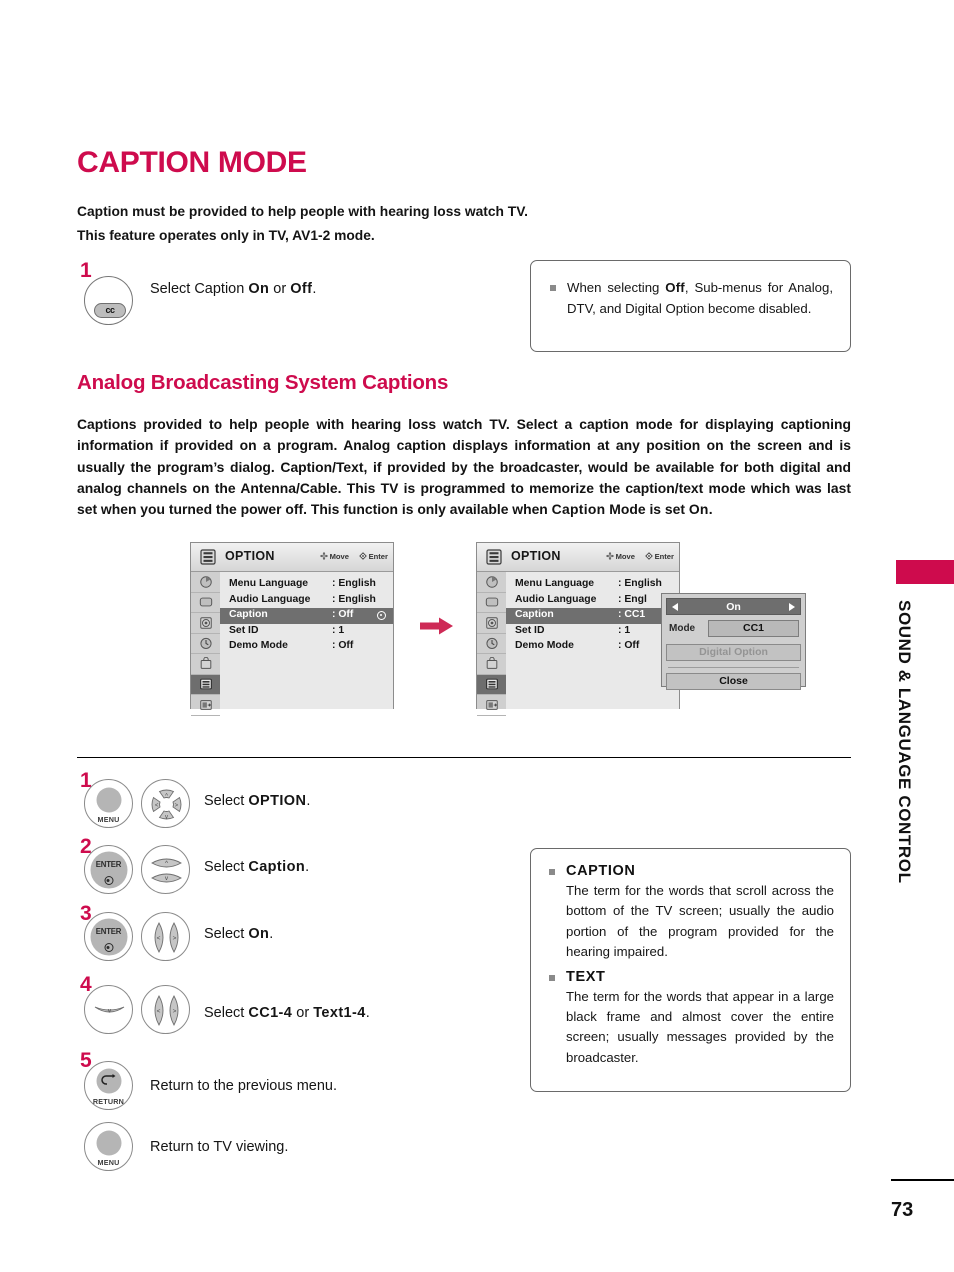 The image size is (954, 1272). I want to click on down-button: v, so click(108, 1009).